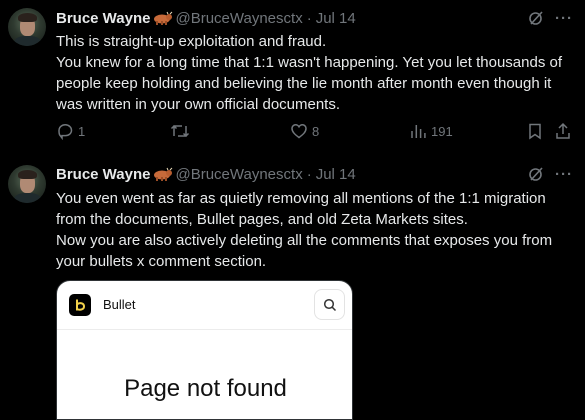 This screenshot has width=585, height=420. I want to click on share-button, so click(563, 131).